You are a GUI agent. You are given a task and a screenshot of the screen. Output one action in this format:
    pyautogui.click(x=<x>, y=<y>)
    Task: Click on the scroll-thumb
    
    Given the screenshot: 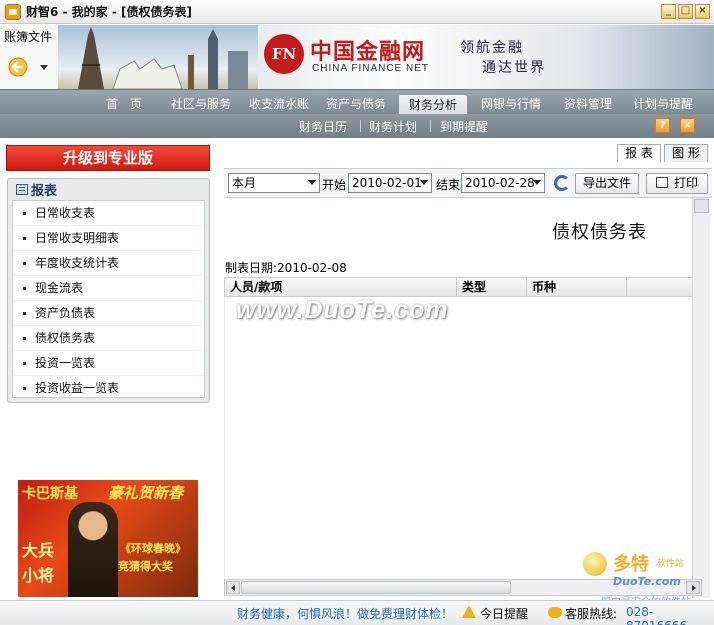 What is the action you would take?
    pyautogui.click(x=376, y=587)
    